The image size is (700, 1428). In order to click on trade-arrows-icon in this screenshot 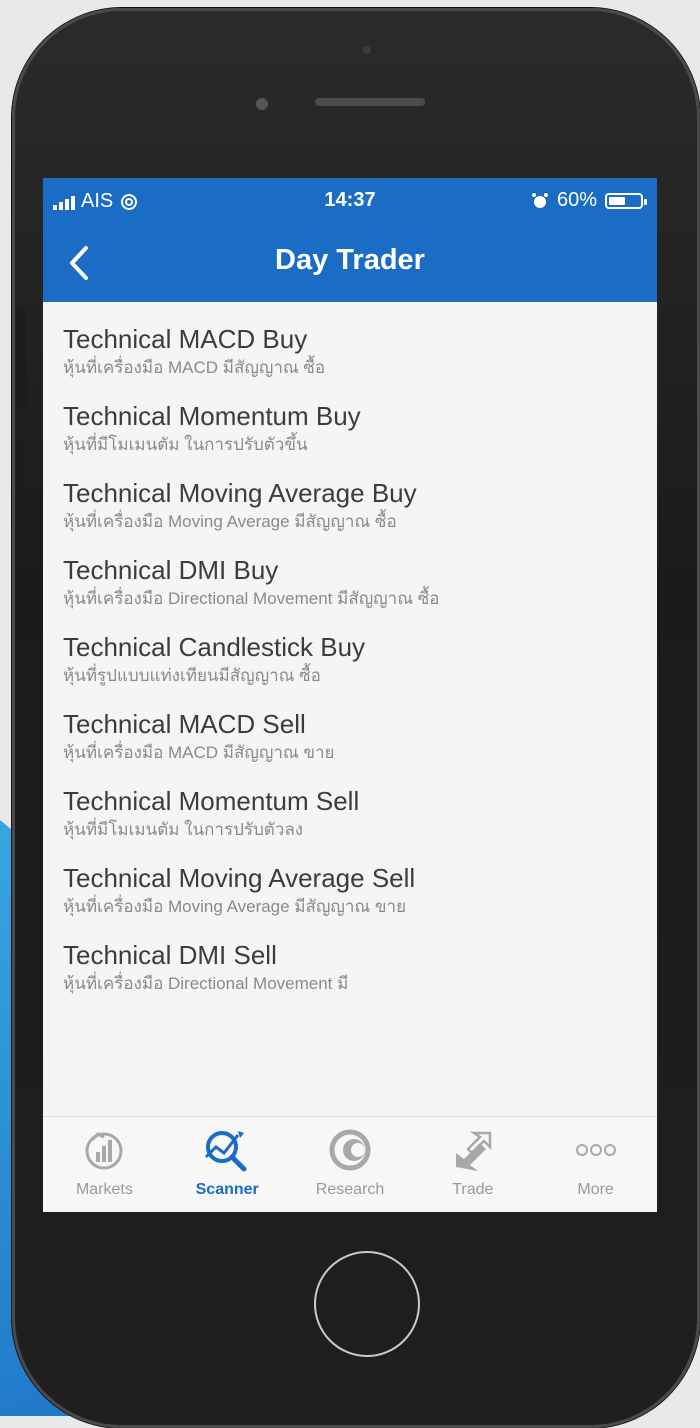, I will do `click(473, 1150)`.